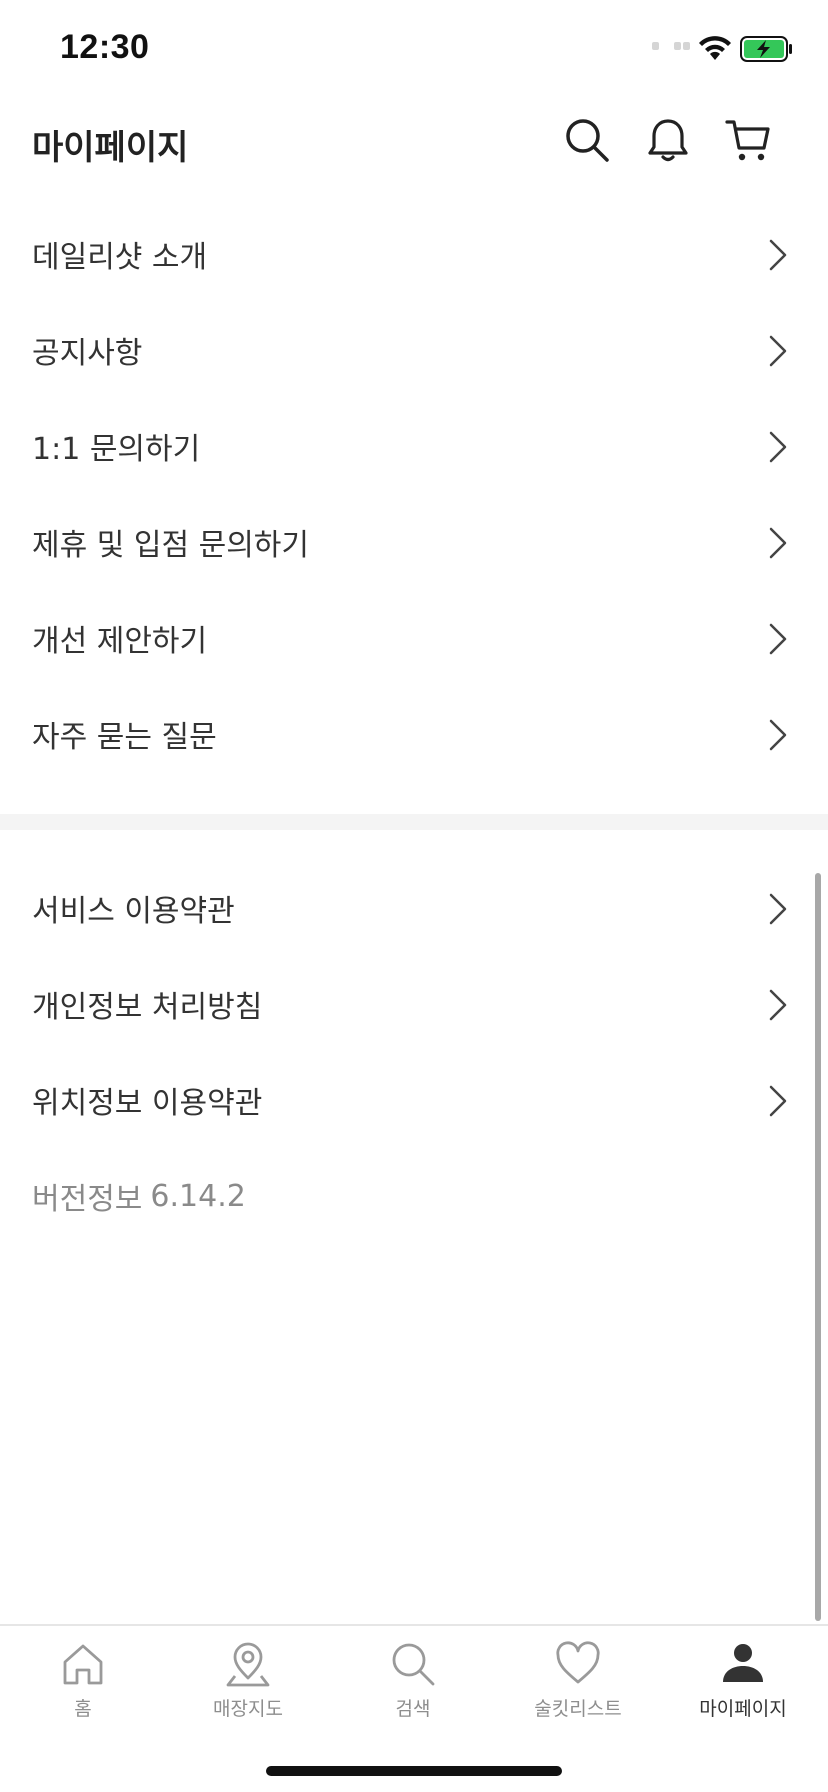 The image size is (828, 1792). Describe the element at coordinates (414, 50) in the screenshot. I see `status-bar: 12:30` at that location.